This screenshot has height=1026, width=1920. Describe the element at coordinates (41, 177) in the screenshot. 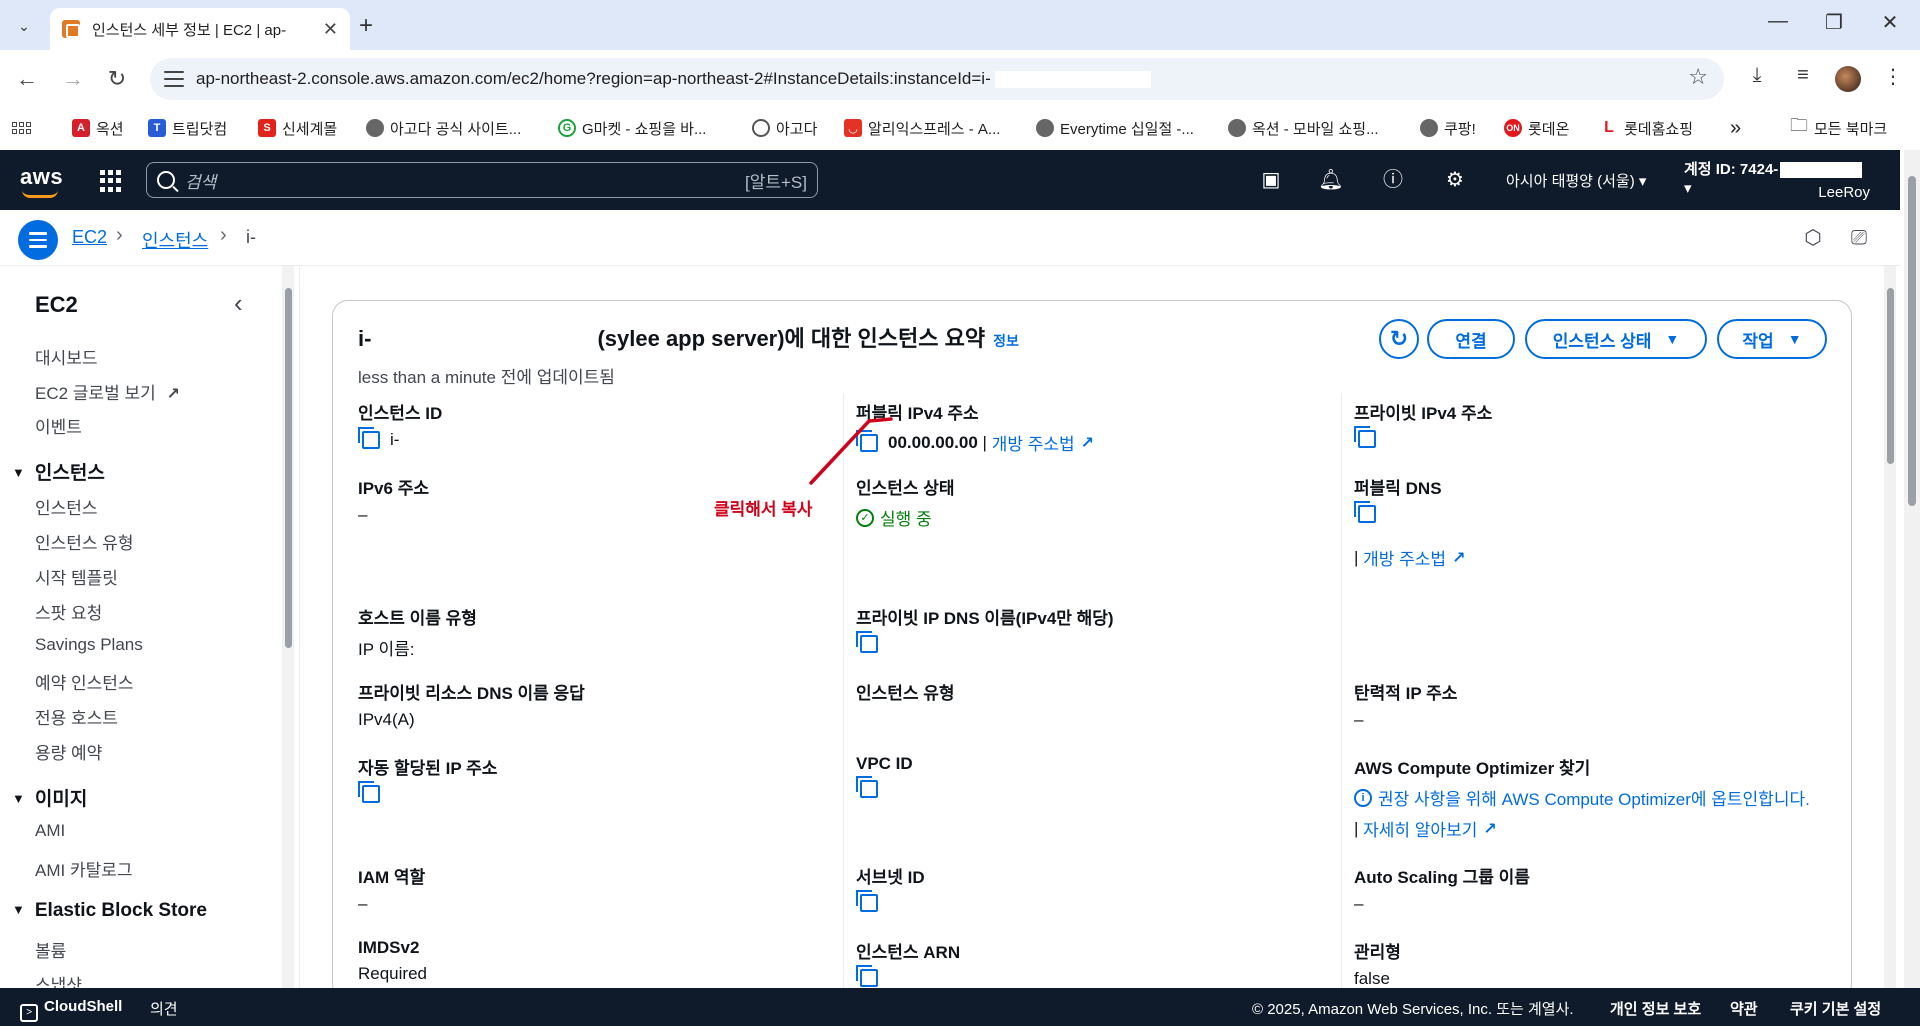

I see `aws-logo: aws` at that location.